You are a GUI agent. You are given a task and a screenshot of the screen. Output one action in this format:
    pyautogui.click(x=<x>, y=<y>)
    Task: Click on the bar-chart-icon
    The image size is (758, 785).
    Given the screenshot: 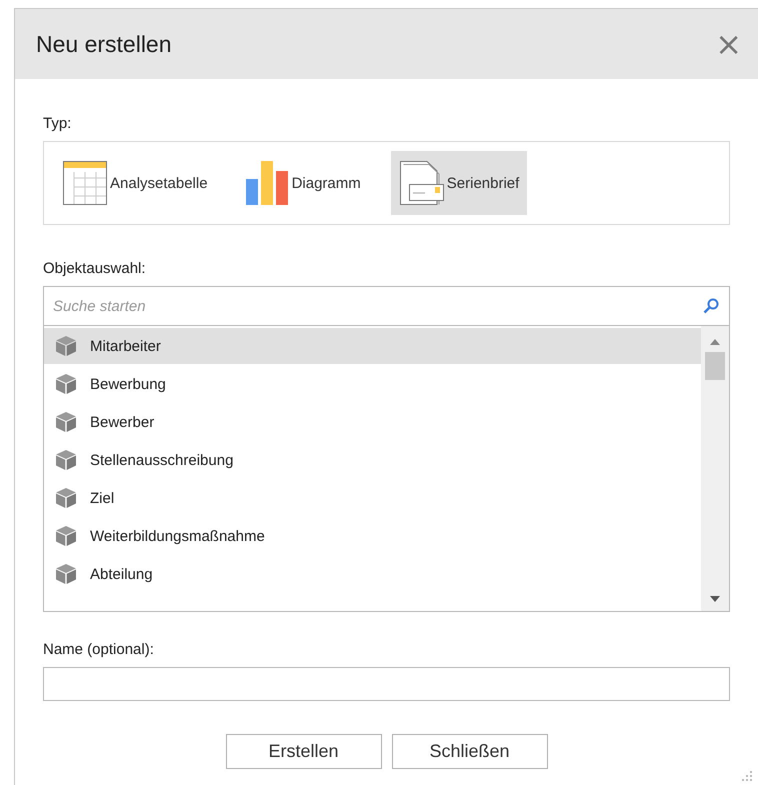 What is the action you would take?
    pyautogui.click(x=268, y=183)
    